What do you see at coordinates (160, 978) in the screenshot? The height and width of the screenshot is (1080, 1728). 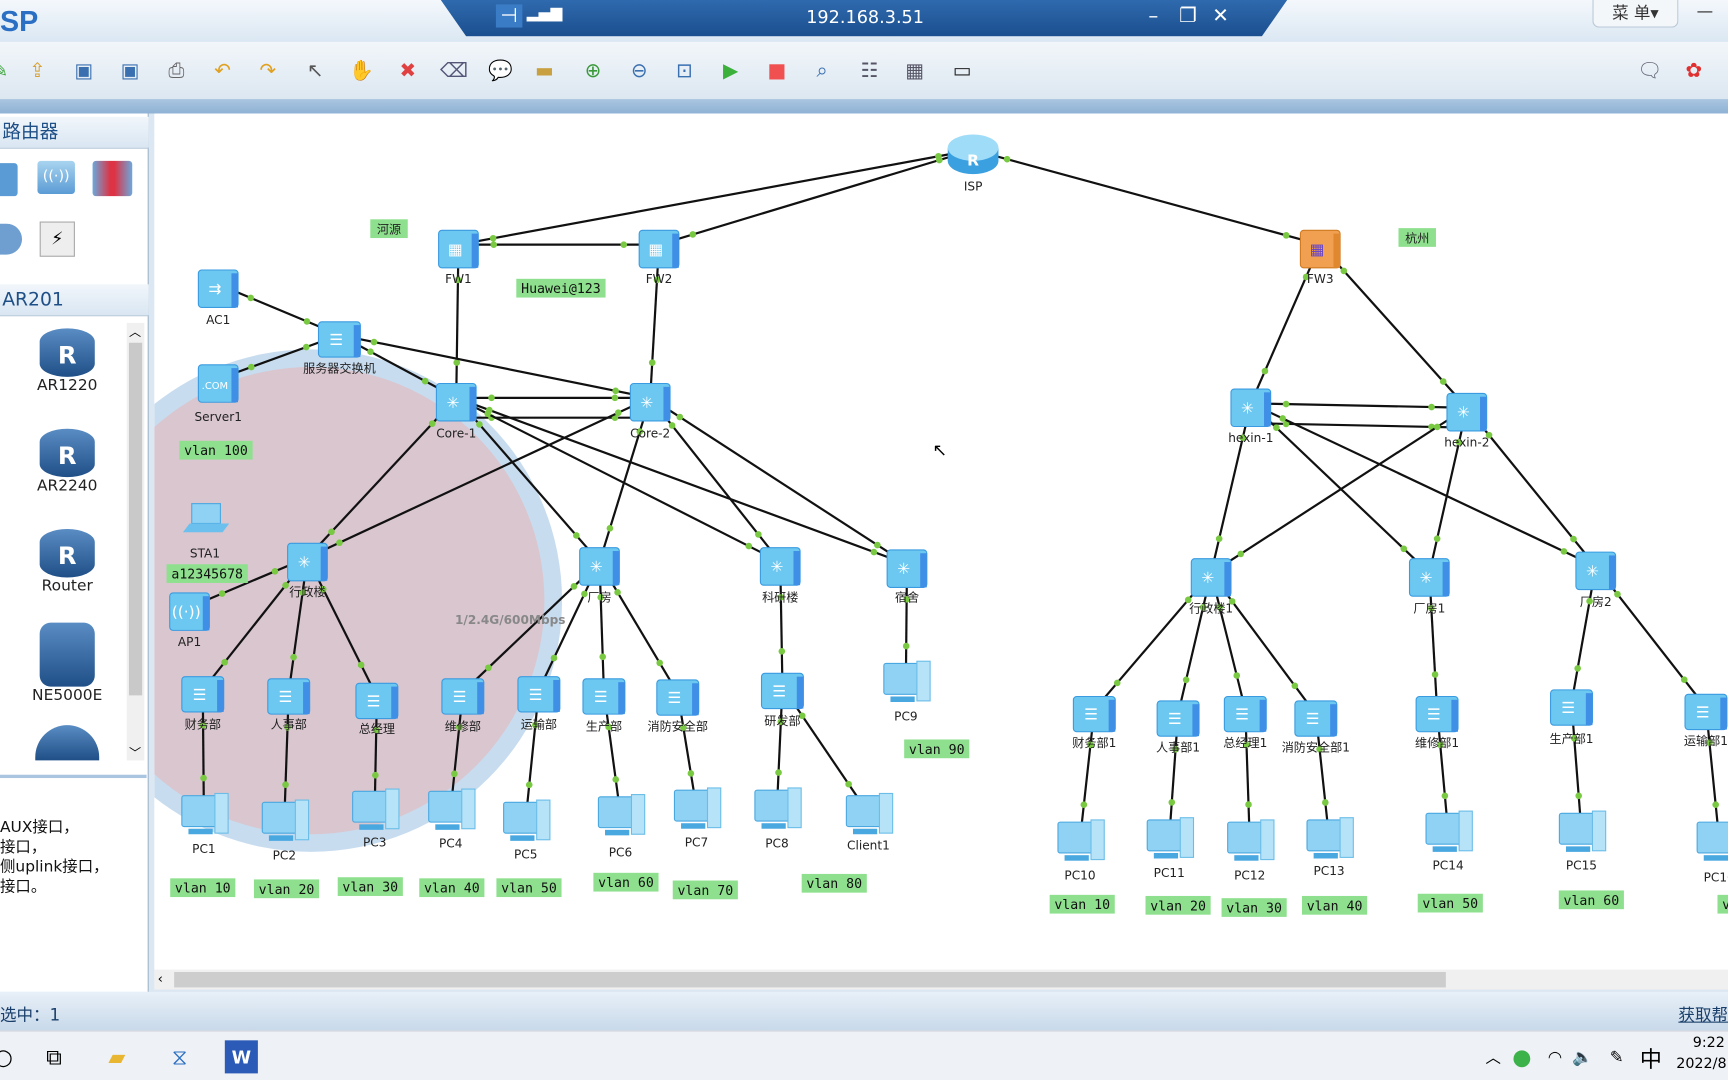 I see `scroll-left-icon: ‹` at bounding box center [160, 978].